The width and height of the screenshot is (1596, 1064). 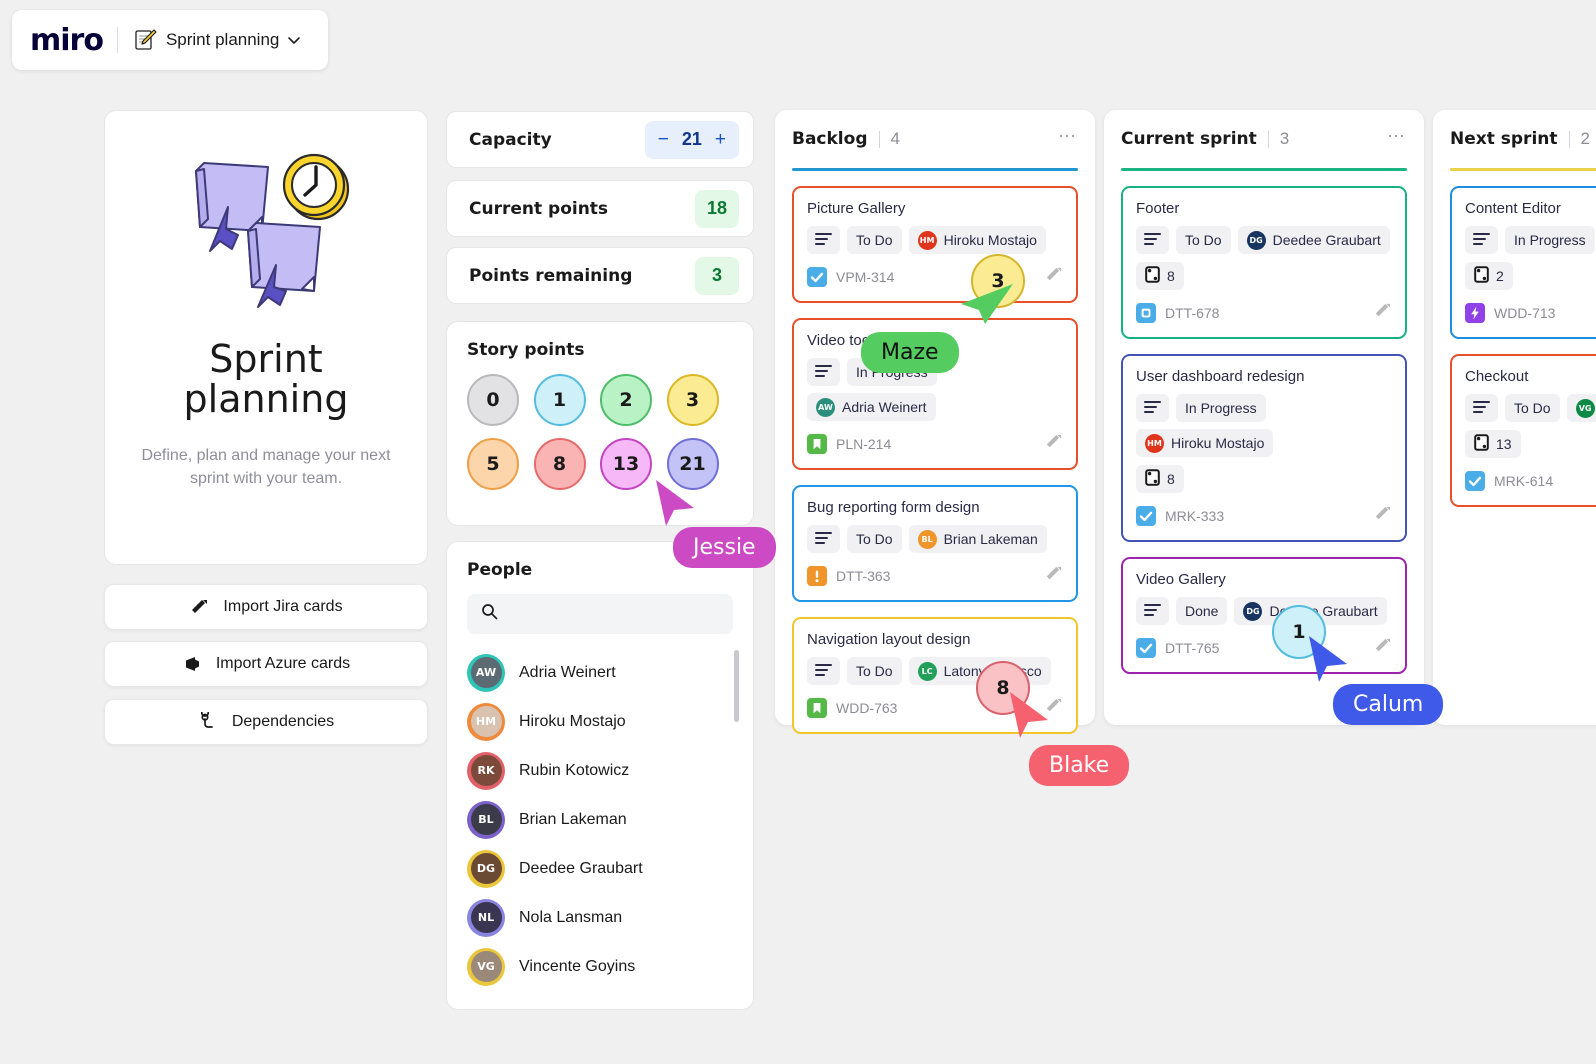 I want to click on card-points-row: 8, so click(x=1264, y=479).